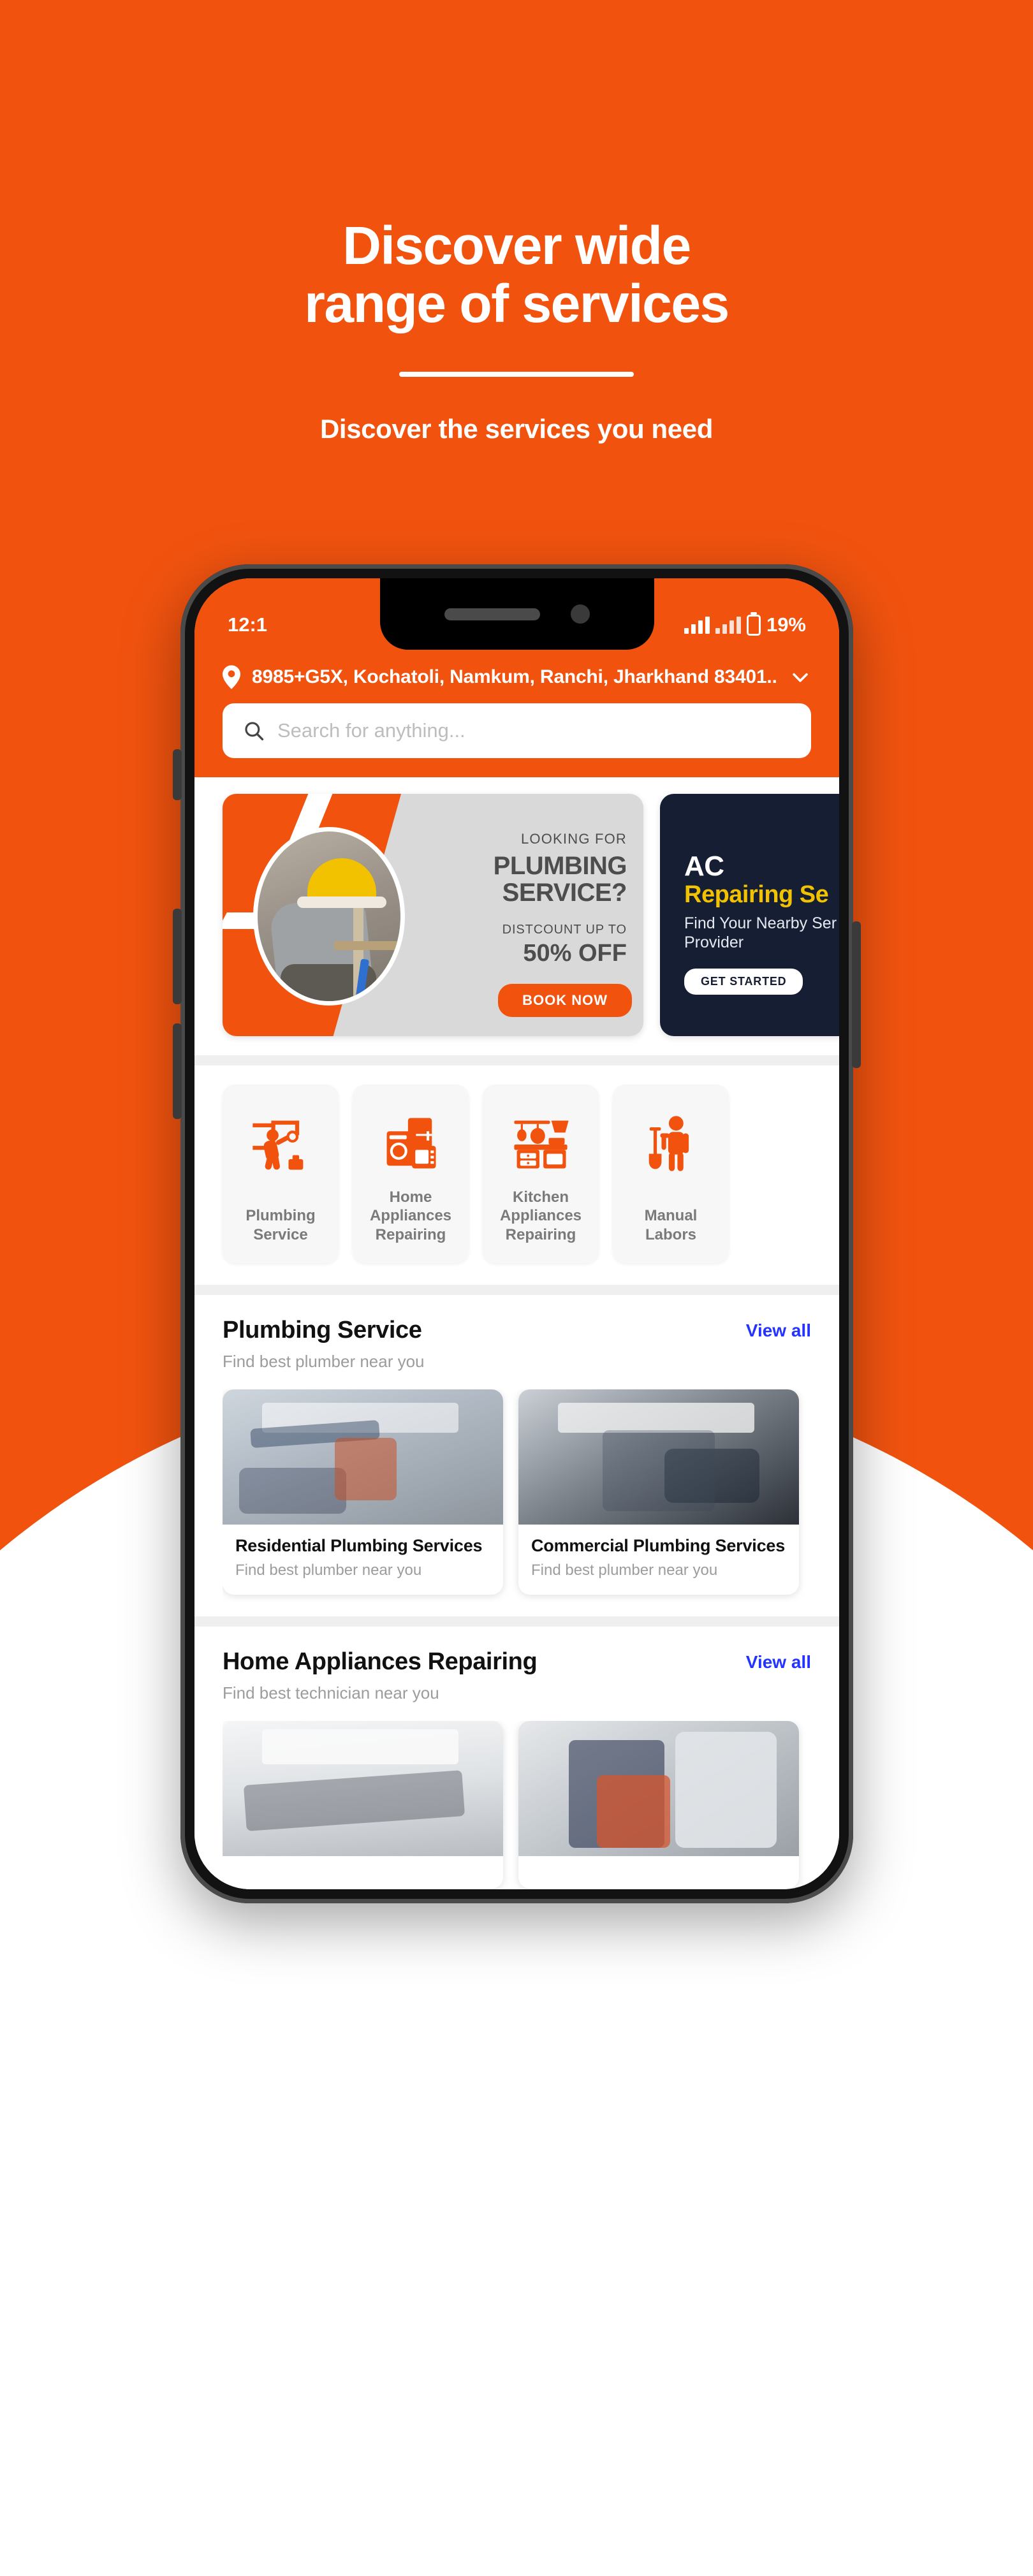  Describe the element at coordinates (671, 1174) in the screenshot. I see `category-tile-manual-labors: Manual Labors` at that location.